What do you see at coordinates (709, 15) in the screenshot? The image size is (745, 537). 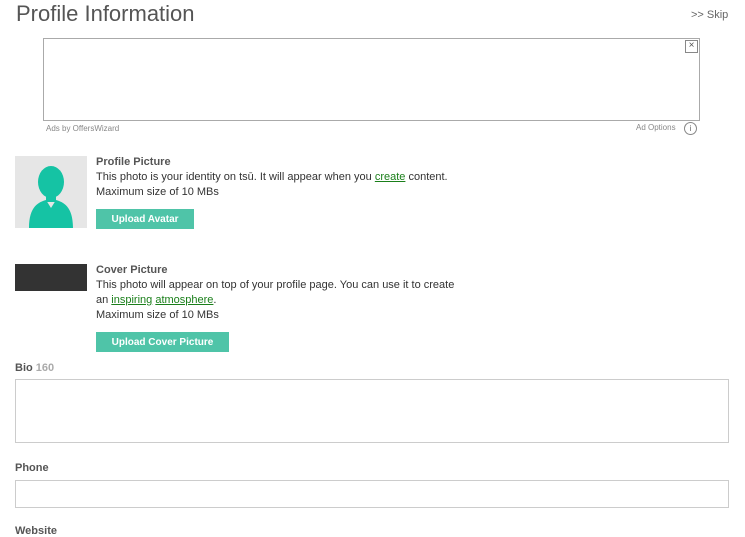 I see `skip-link: >> Skip` at bounding box center [709, 15].